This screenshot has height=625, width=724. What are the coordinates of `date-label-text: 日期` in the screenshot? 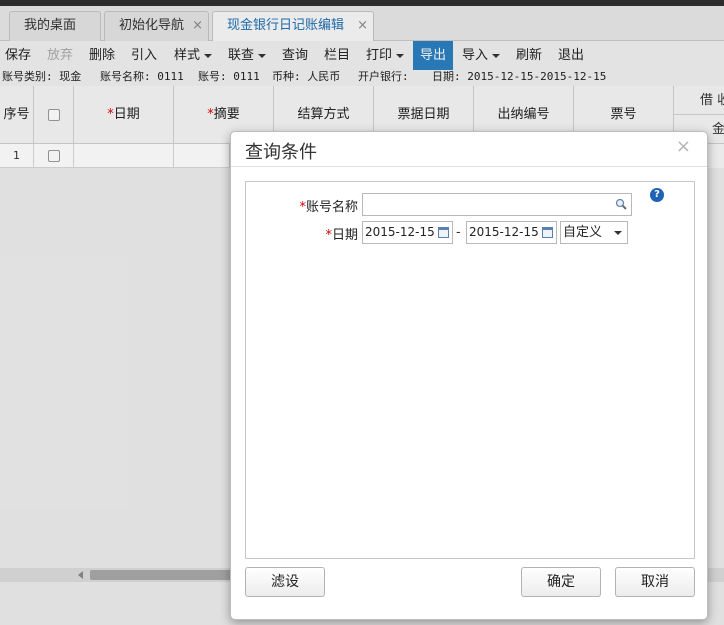 It's located at (344, 235).